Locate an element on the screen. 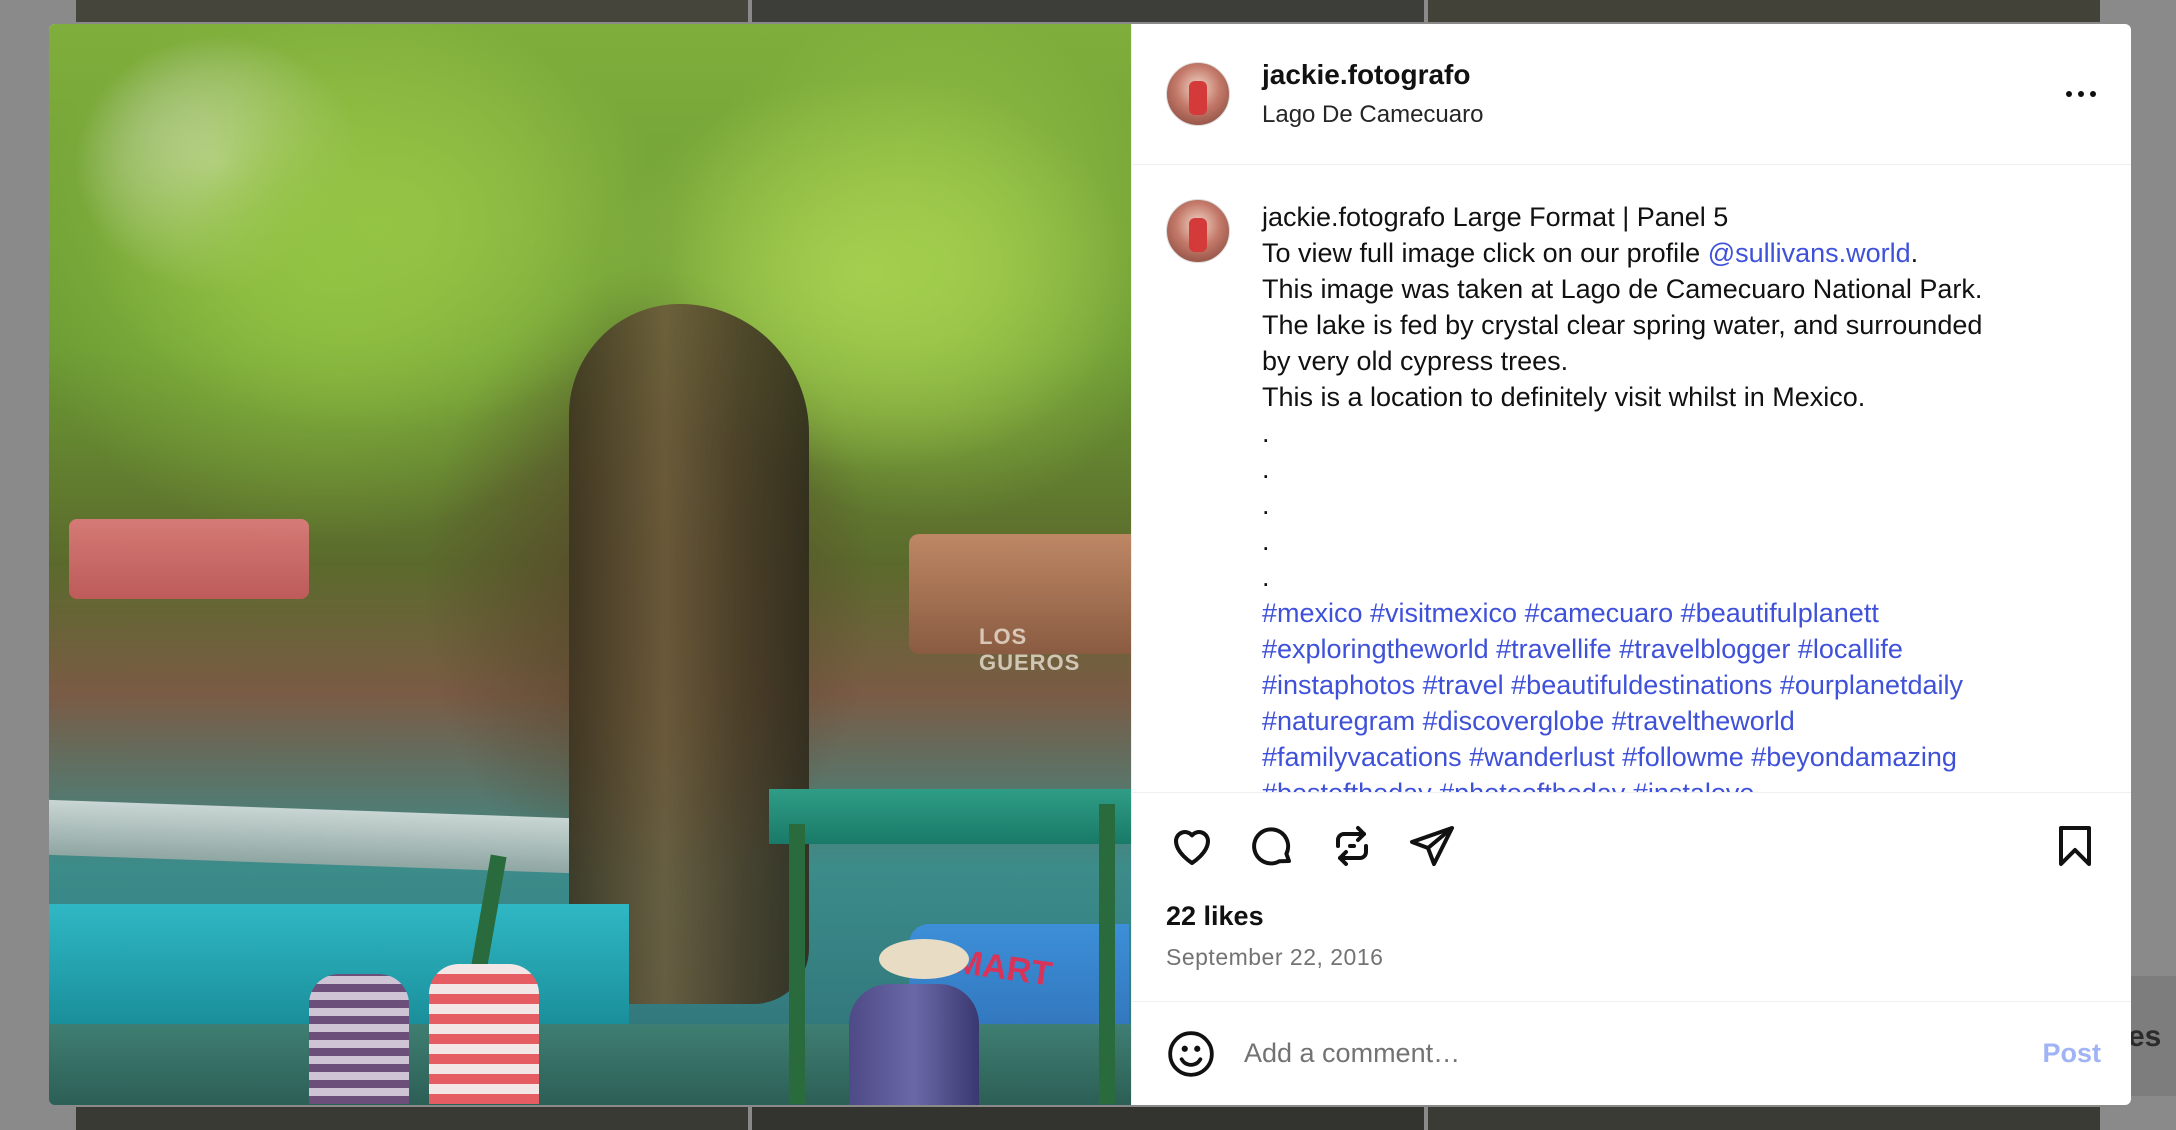  avatar is located at coordinates (1198, 94).